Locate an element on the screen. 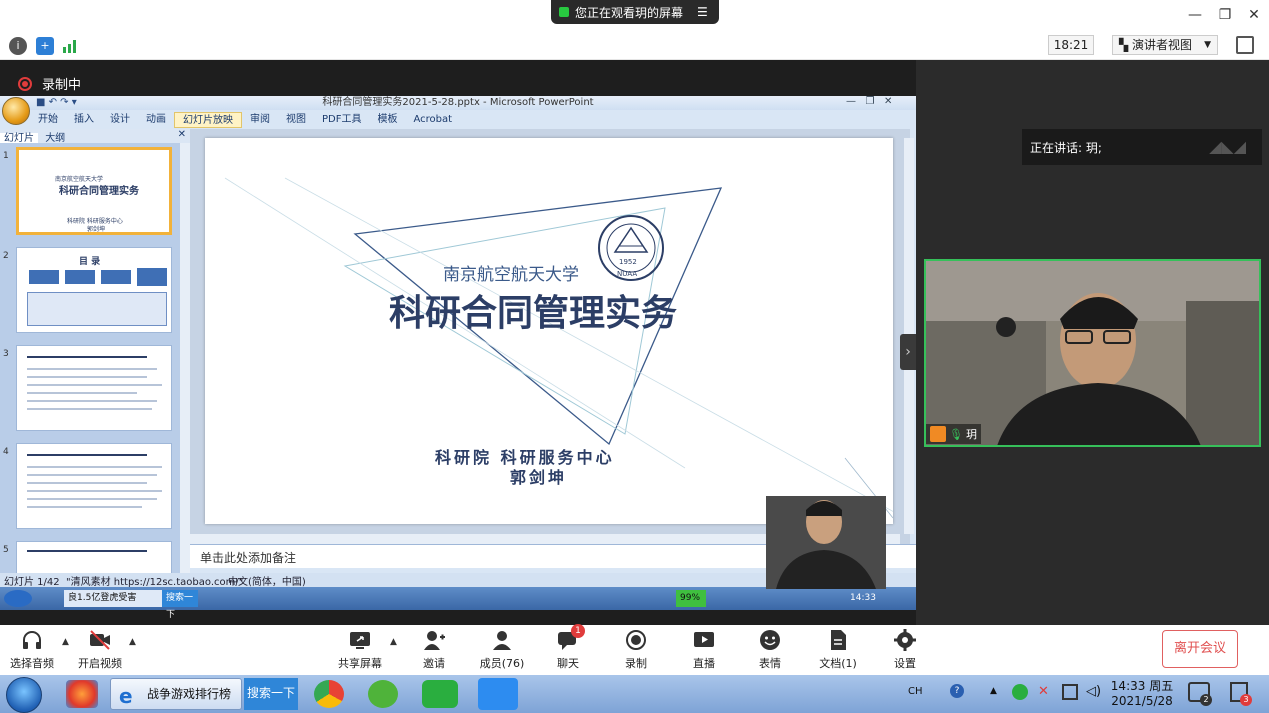 The width and height of the screenshot is (1269, 713). tencent-meeting-icon is located at coordinates (498, 694).